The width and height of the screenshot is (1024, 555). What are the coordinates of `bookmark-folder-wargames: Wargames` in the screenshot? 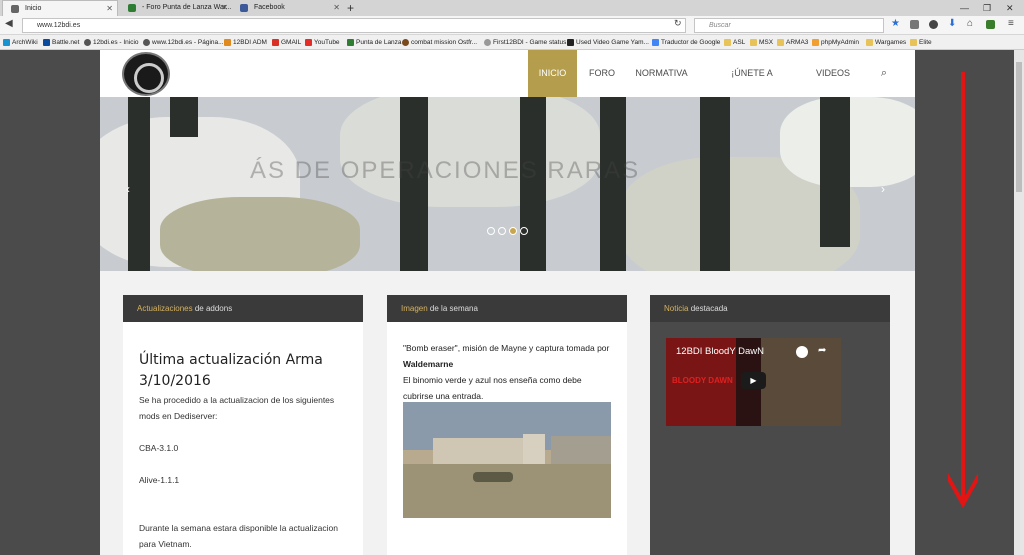 It's located at (886, 42).